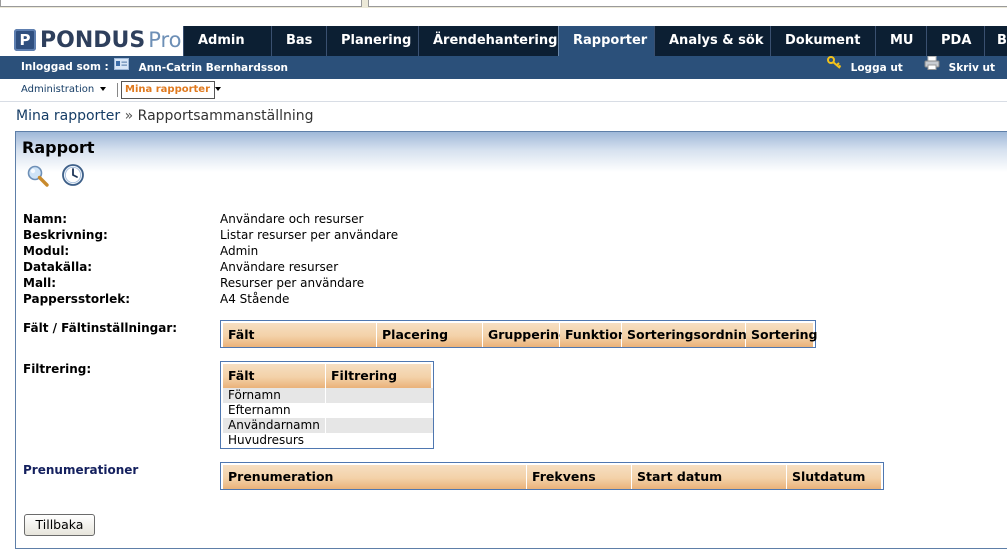  Describe the element at coordinates (309, 235) in the screenshot. I see `description-value: Listar resurser per användare` at that location.